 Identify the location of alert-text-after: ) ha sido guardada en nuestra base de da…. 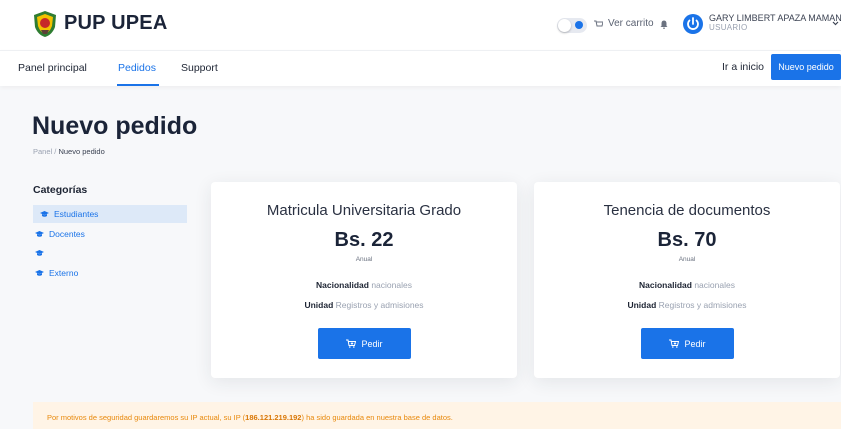
(377, 417).